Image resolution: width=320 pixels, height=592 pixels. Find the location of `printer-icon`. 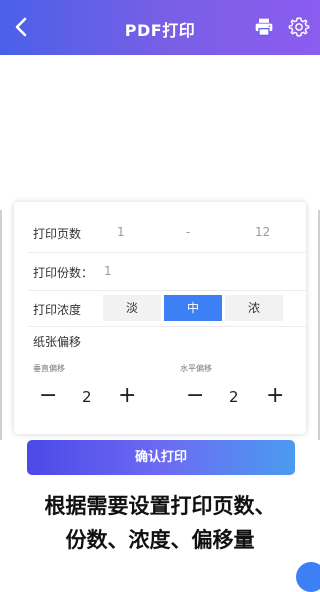

printer-icon is located at coordinates (264, 27).